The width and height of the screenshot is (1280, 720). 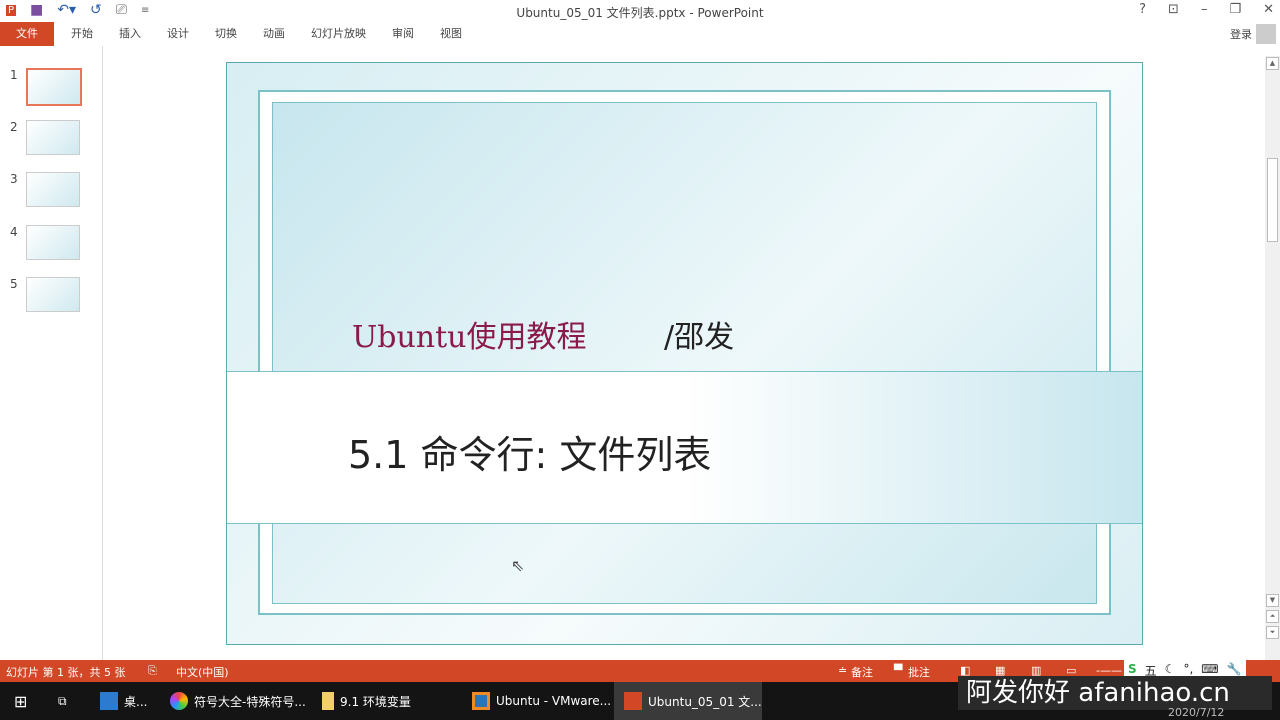 What do you see at coordinates (338, 34) in the screenshot?
I see `tab-slideshow: 幻灯片放映` at bounding box center [338, 34].